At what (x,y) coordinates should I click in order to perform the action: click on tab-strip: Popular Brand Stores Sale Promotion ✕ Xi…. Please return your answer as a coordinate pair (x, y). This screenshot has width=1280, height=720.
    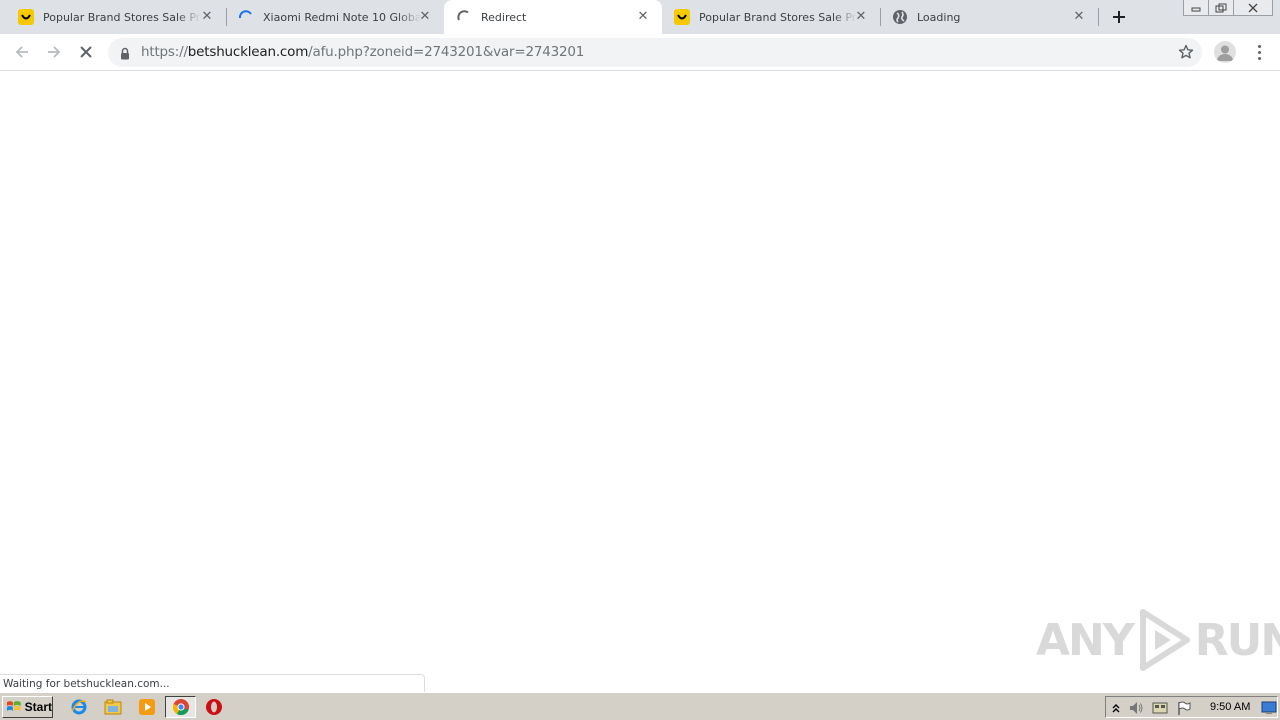
    Looking at the image, I should click on (640, 17).